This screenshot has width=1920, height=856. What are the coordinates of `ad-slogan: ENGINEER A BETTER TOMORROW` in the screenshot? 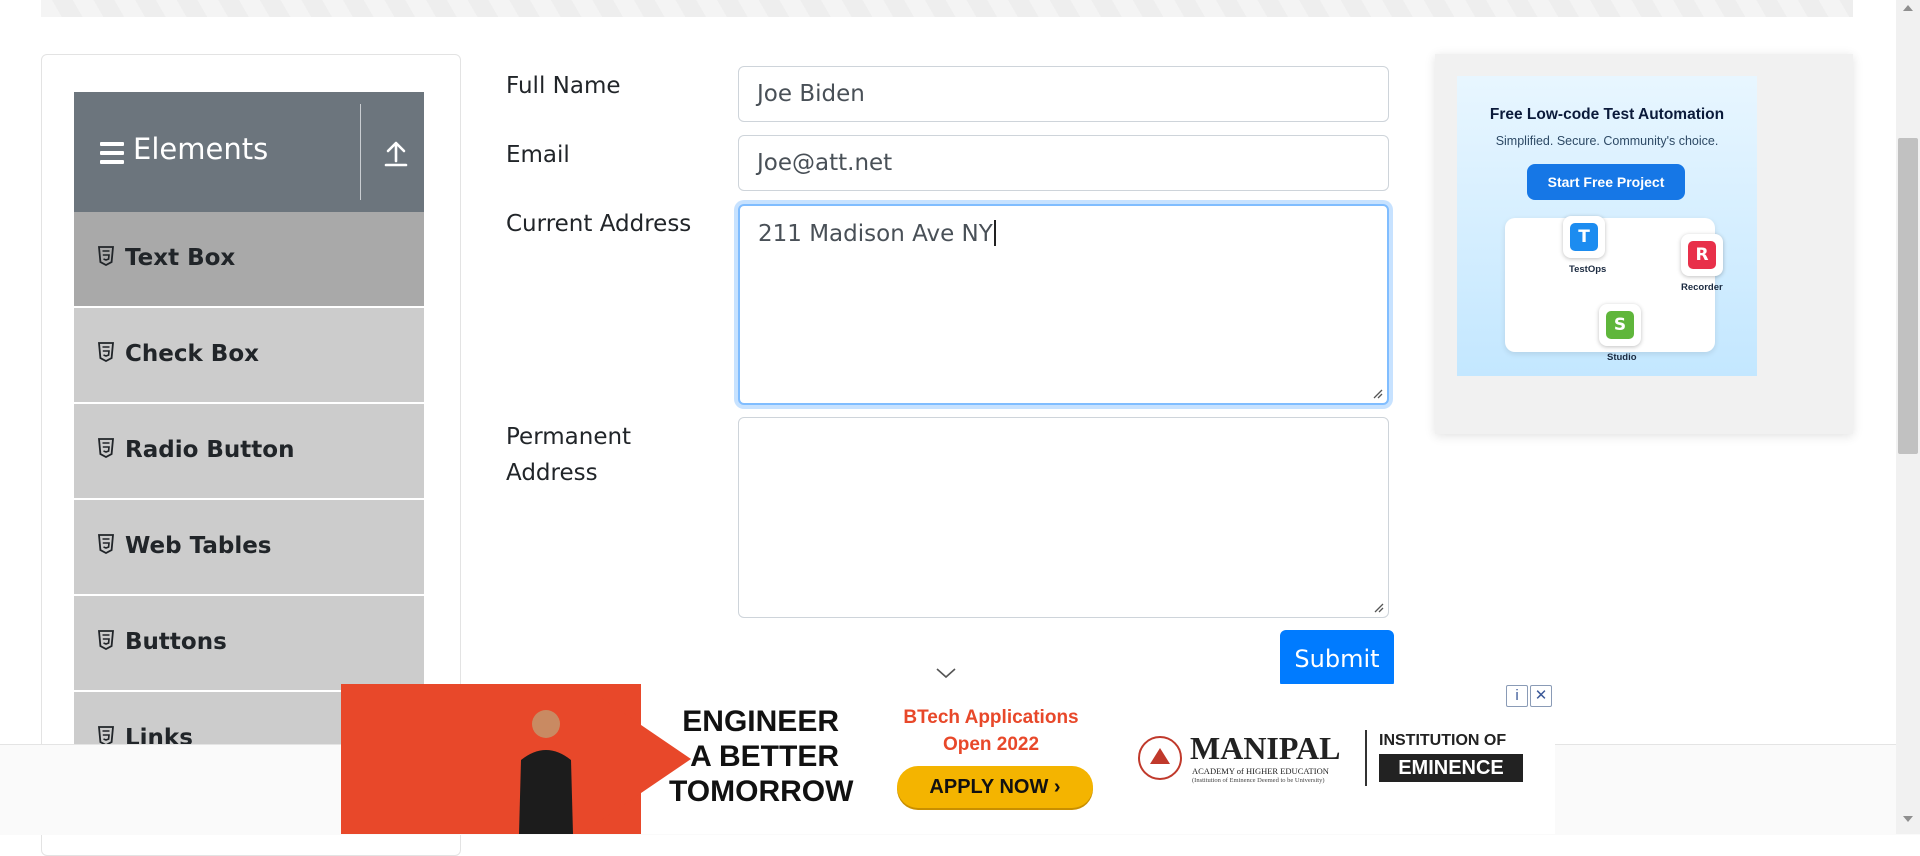 It's located at (761, 756).